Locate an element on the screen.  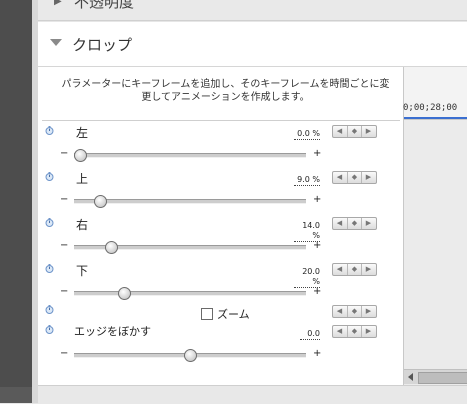
divider is located at coordinates (221, 120).